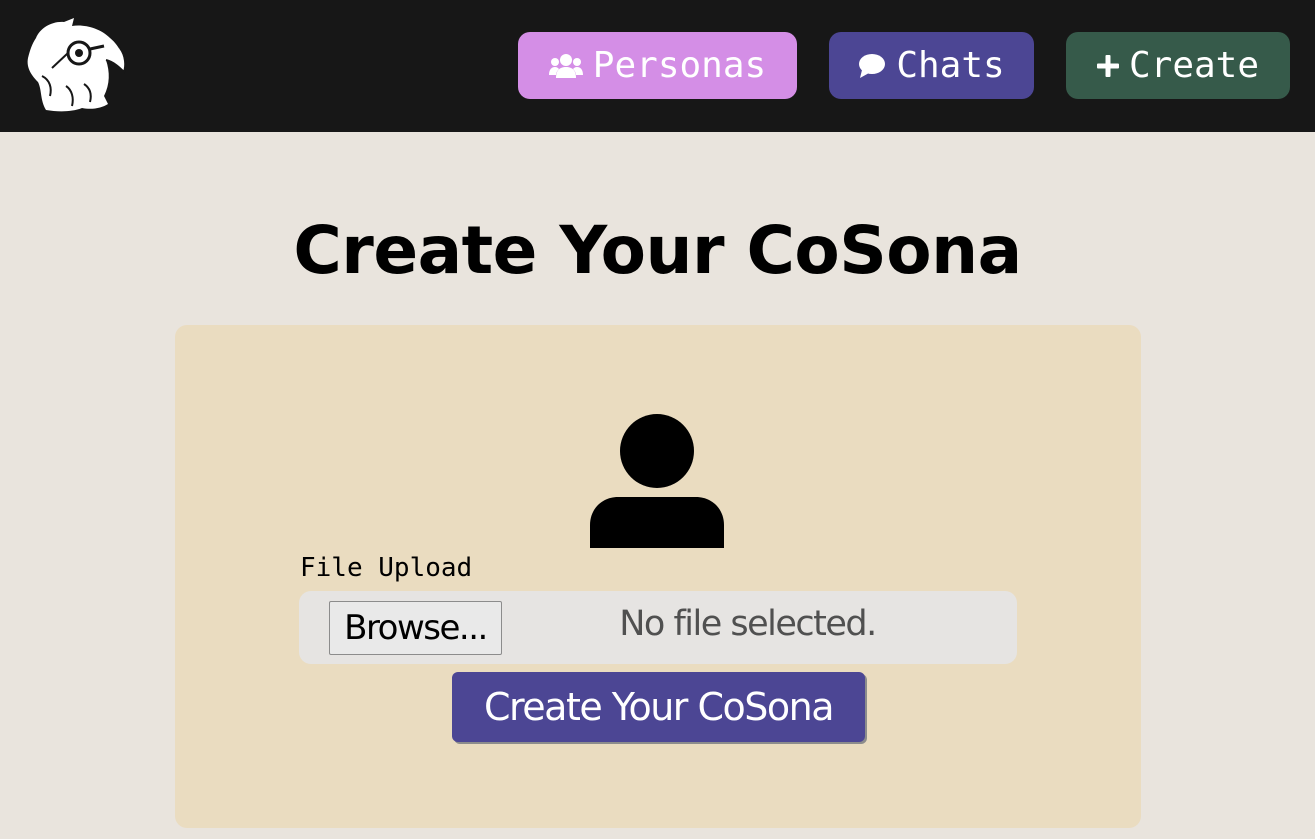 Image resolution: width=1315 pixels, height=839 pixels. I want to click on personas-nav-button: Personas, so click(657, 65).